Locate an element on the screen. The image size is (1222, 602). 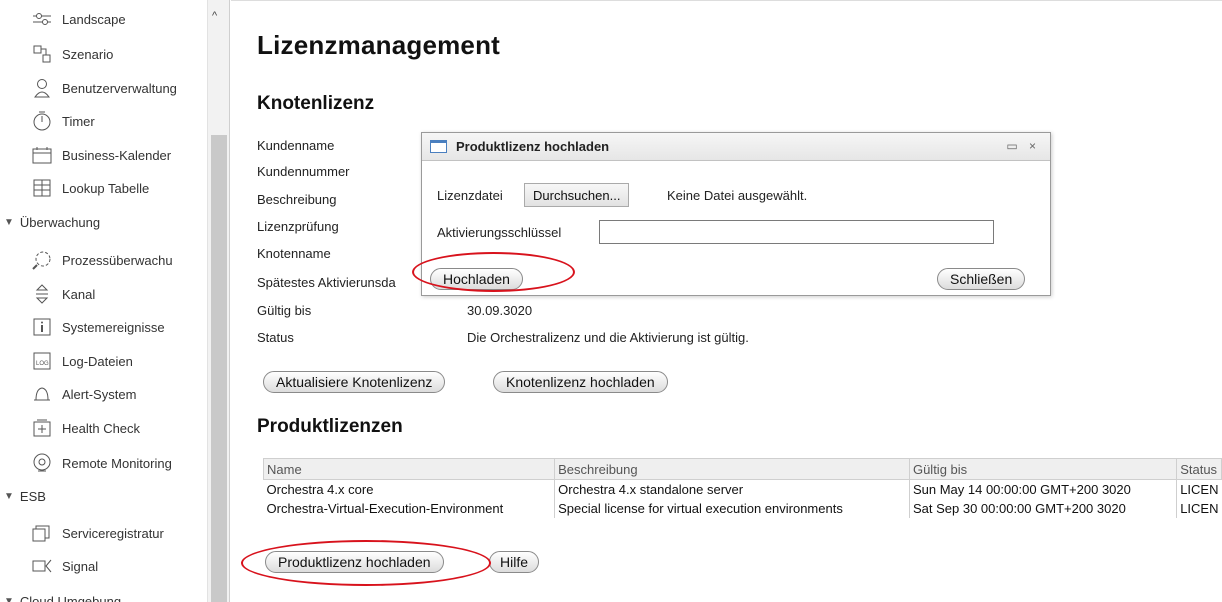
sidebar-item-landscape: Landscape is located at coordinates (79, 19).